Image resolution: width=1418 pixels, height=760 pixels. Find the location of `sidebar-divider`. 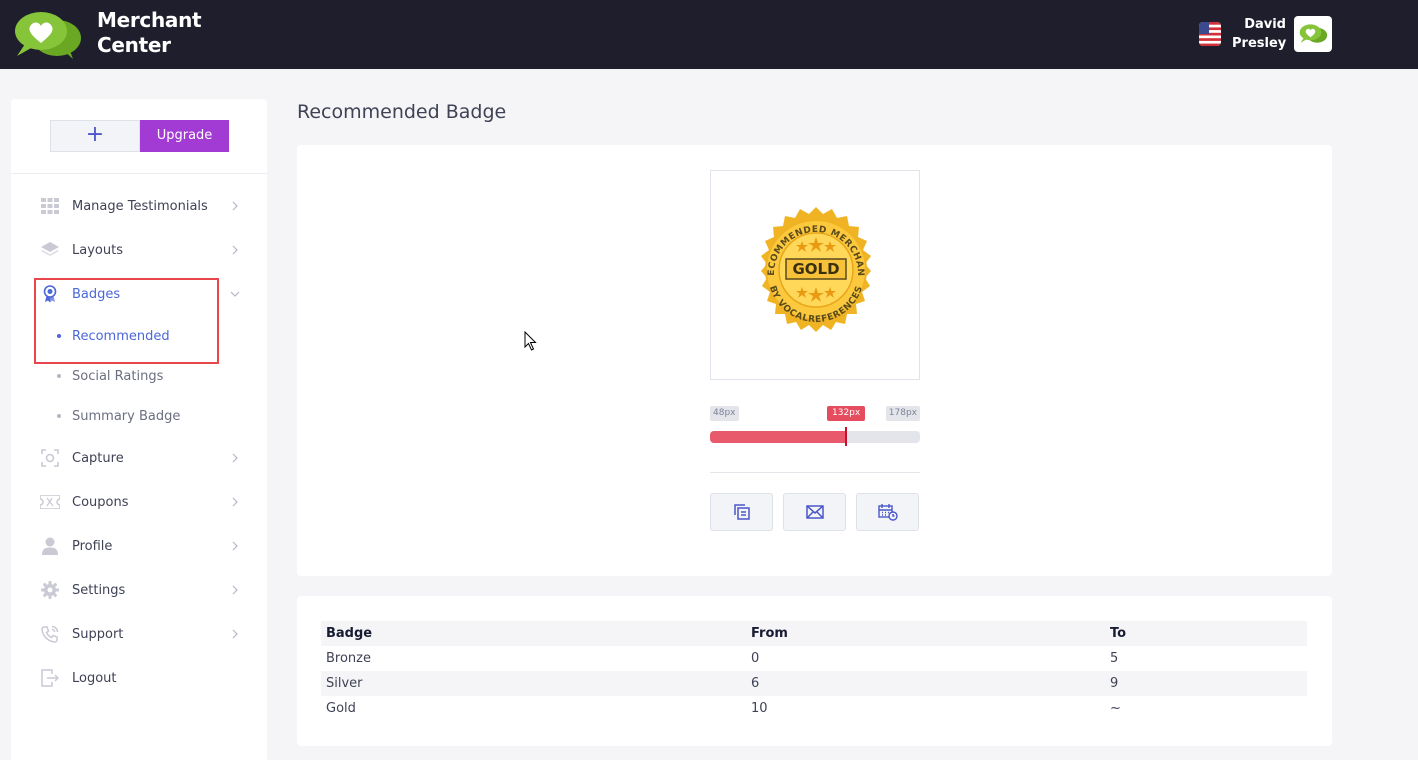

sidebar-divider is located at coordinates (139, 173).